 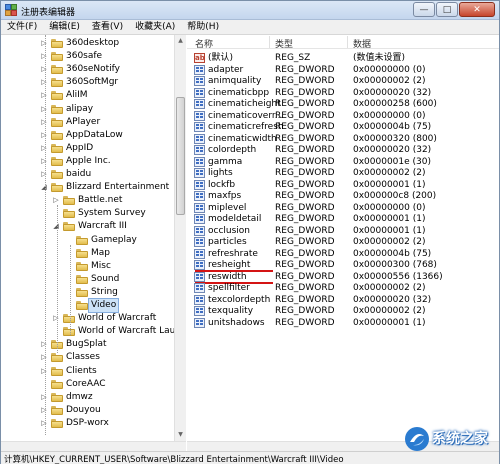 I want to click on tree-item: Sound, so click(x=87, y=279).